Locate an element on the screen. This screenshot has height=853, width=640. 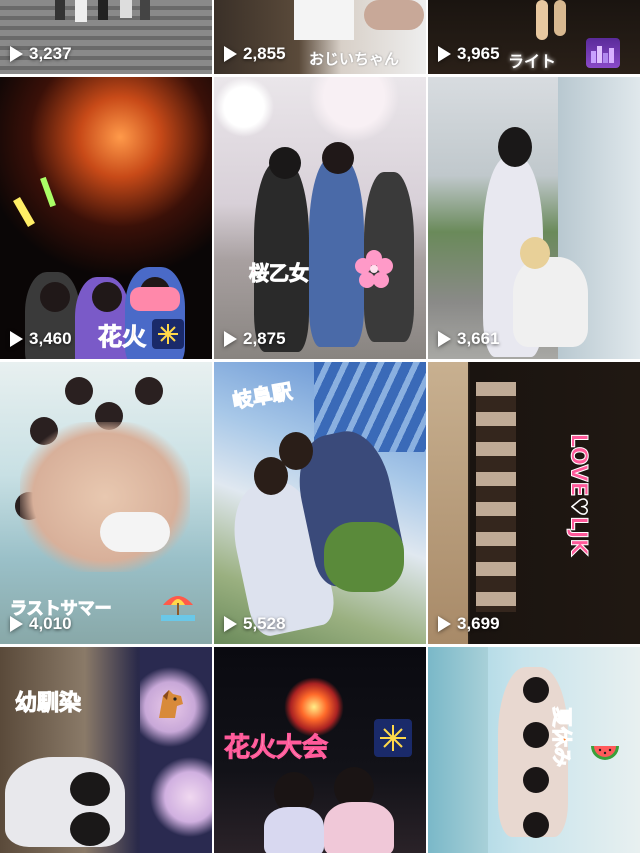
view-count: 3,460 is located at coordinates (41, 339).